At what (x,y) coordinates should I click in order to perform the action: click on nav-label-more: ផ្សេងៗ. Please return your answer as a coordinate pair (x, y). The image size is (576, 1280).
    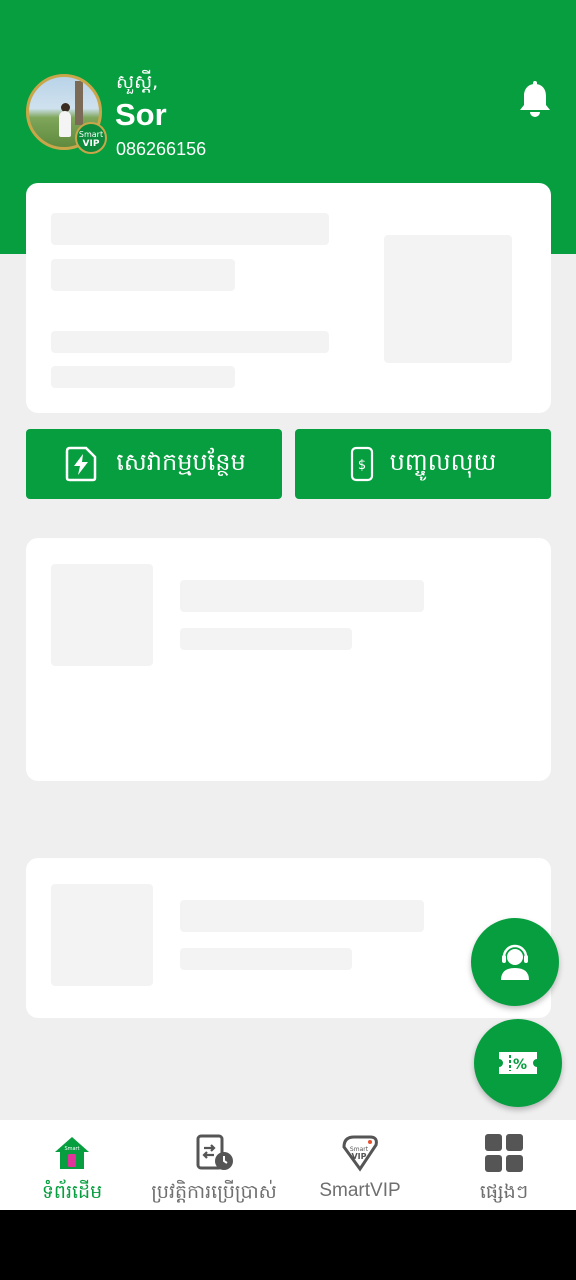
    Looking at the image, I should click on (504, 1192).